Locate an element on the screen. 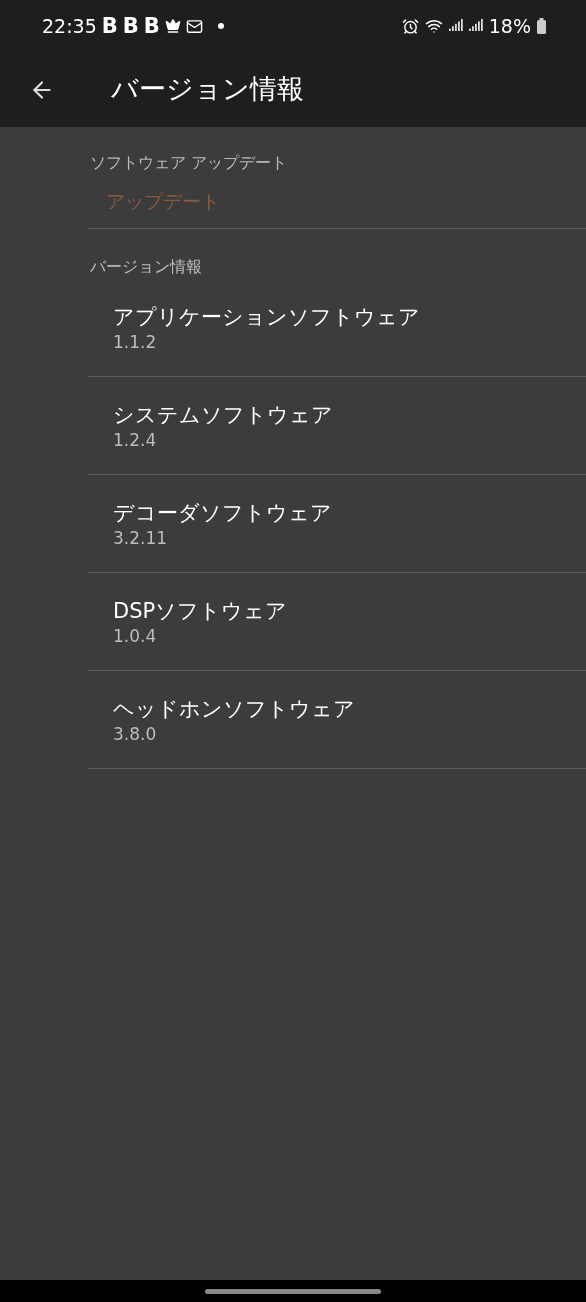  version-number: 3.2.11 is located at coordinates (141, 537).